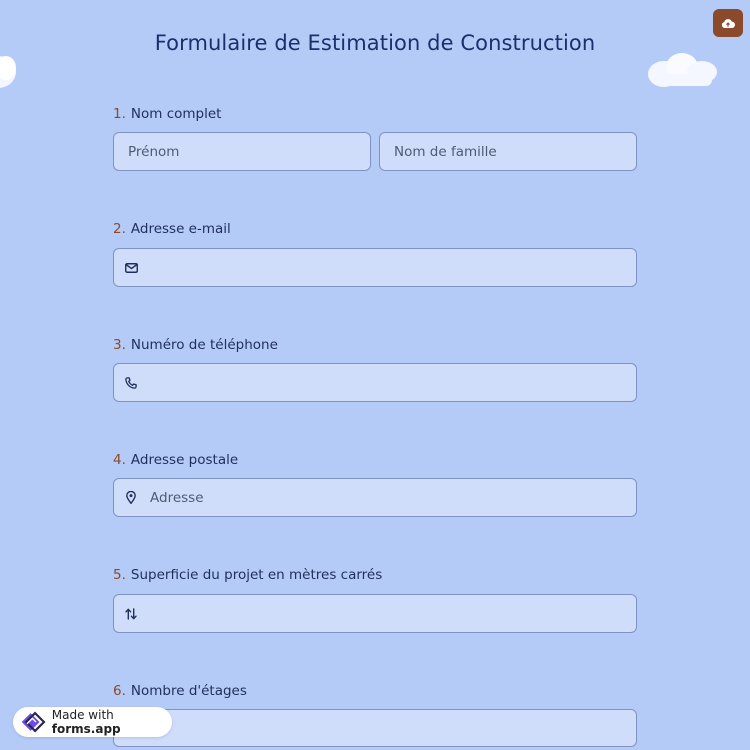 The width and height of the screenshot is (750, 750). Describe the element at coordinates (375, 43) in the screenshot. I see `form-title: Formulaire de Estimation de Construction` at that location.